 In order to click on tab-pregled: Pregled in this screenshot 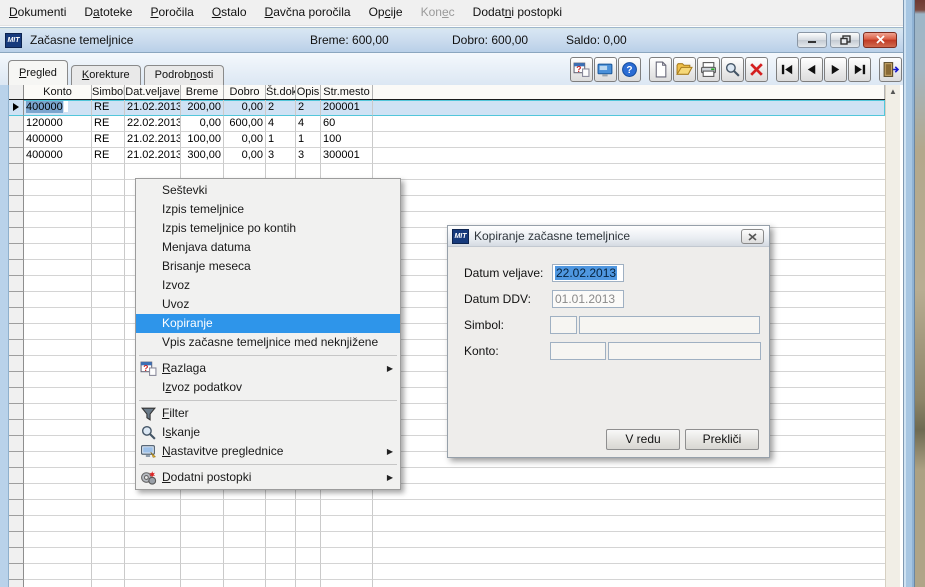, I will do `click(38, 72)`.